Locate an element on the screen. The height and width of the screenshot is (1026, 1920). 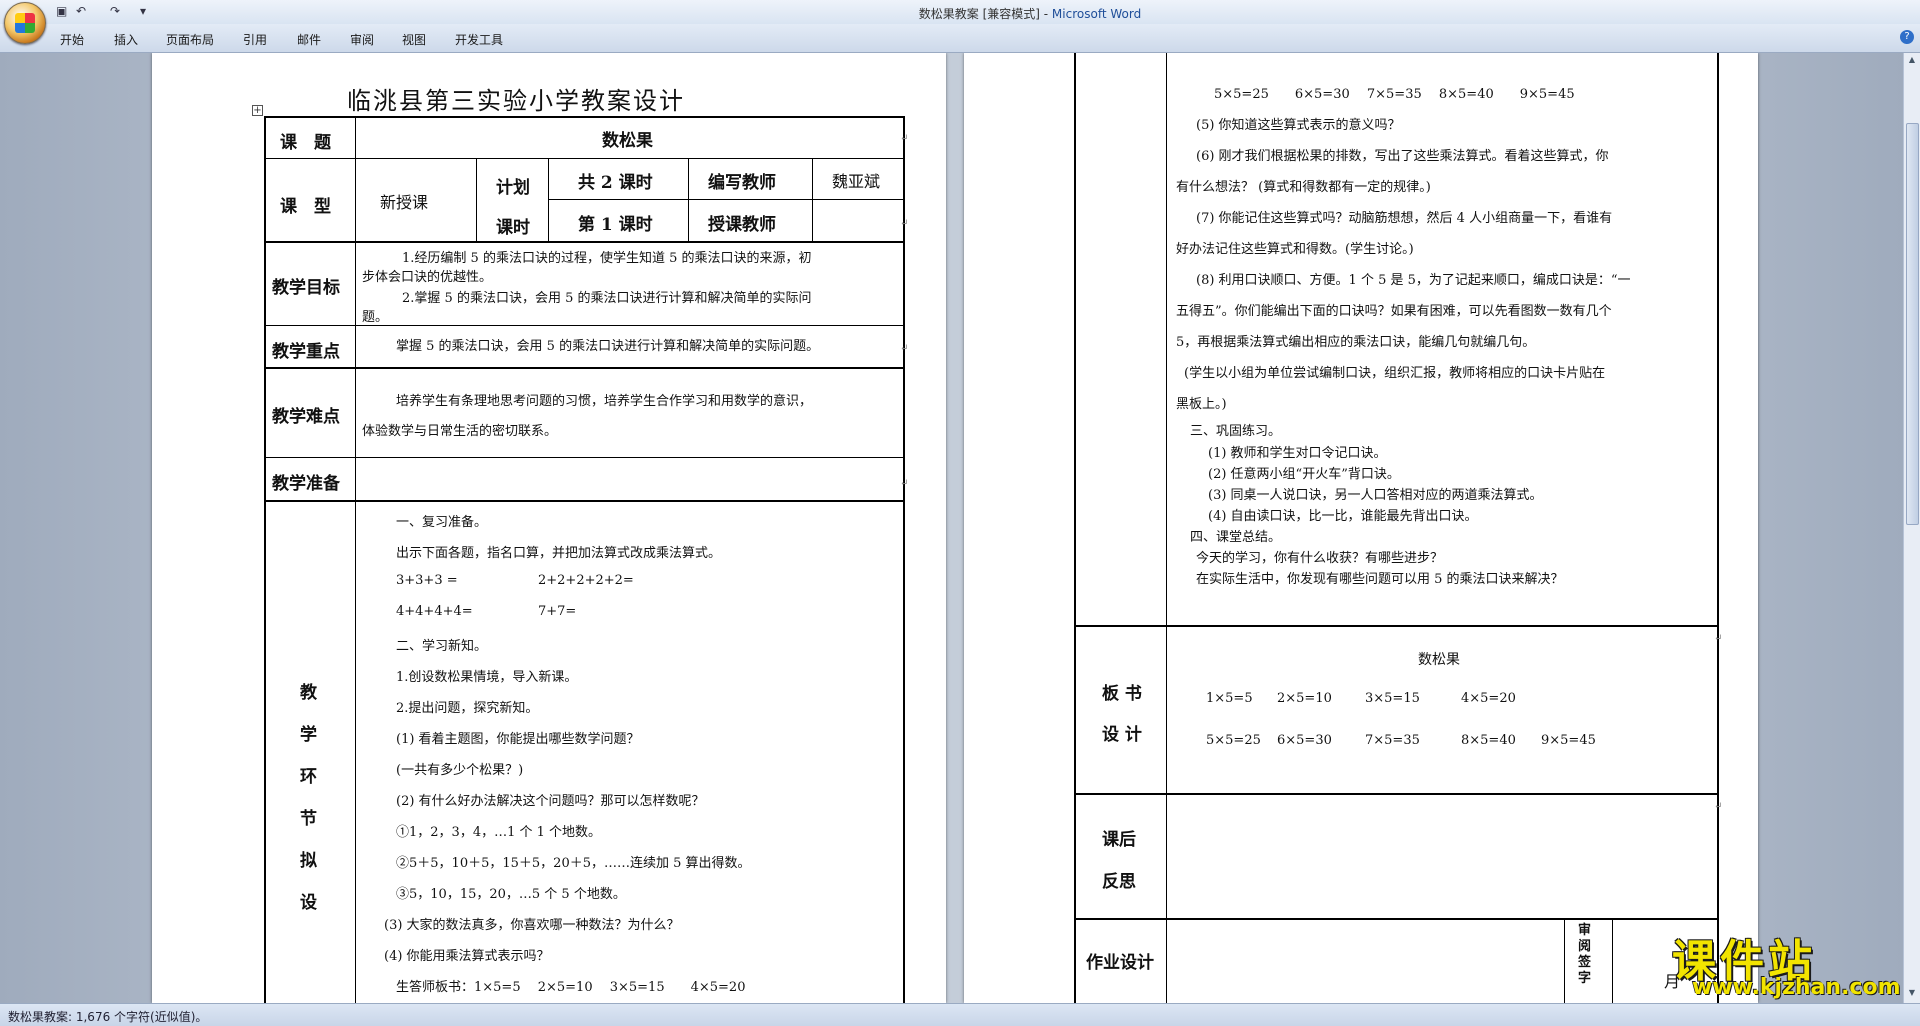
preparation-label: 教学准备 is located at coordinates (306, 484).